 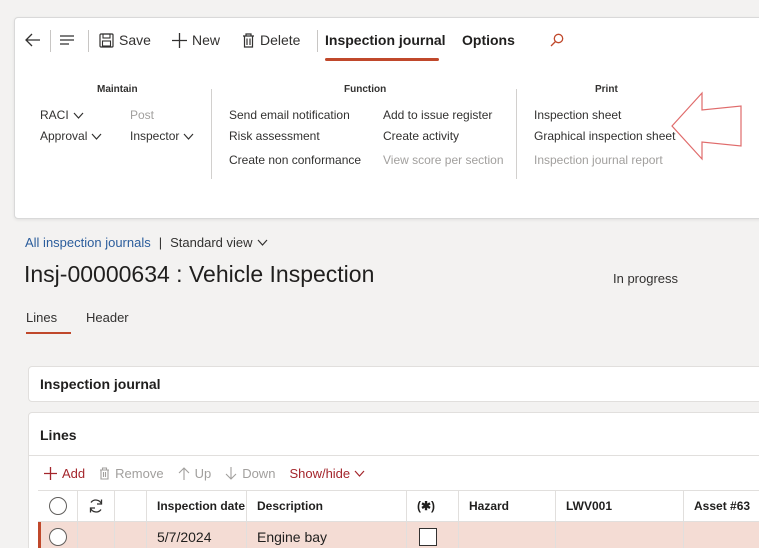 What do you see at coordinates (74, 473) in the screenshot?
I see `add-label: Add` at bounding box center [74, 473].